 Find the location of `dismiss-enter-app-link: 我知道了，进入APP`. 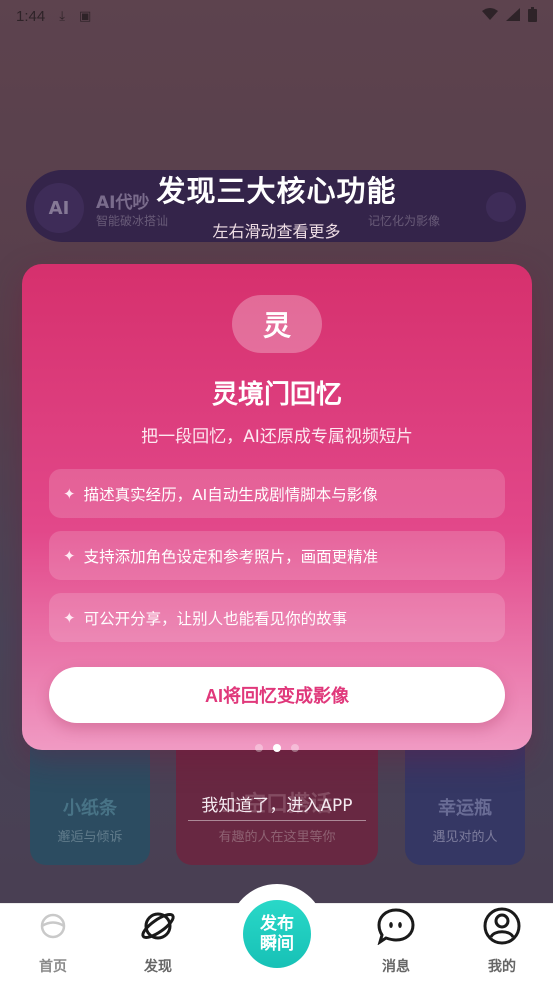

dismiss-enter-app-link: 我知道了，进入APP is located at coordinates (277, 806).